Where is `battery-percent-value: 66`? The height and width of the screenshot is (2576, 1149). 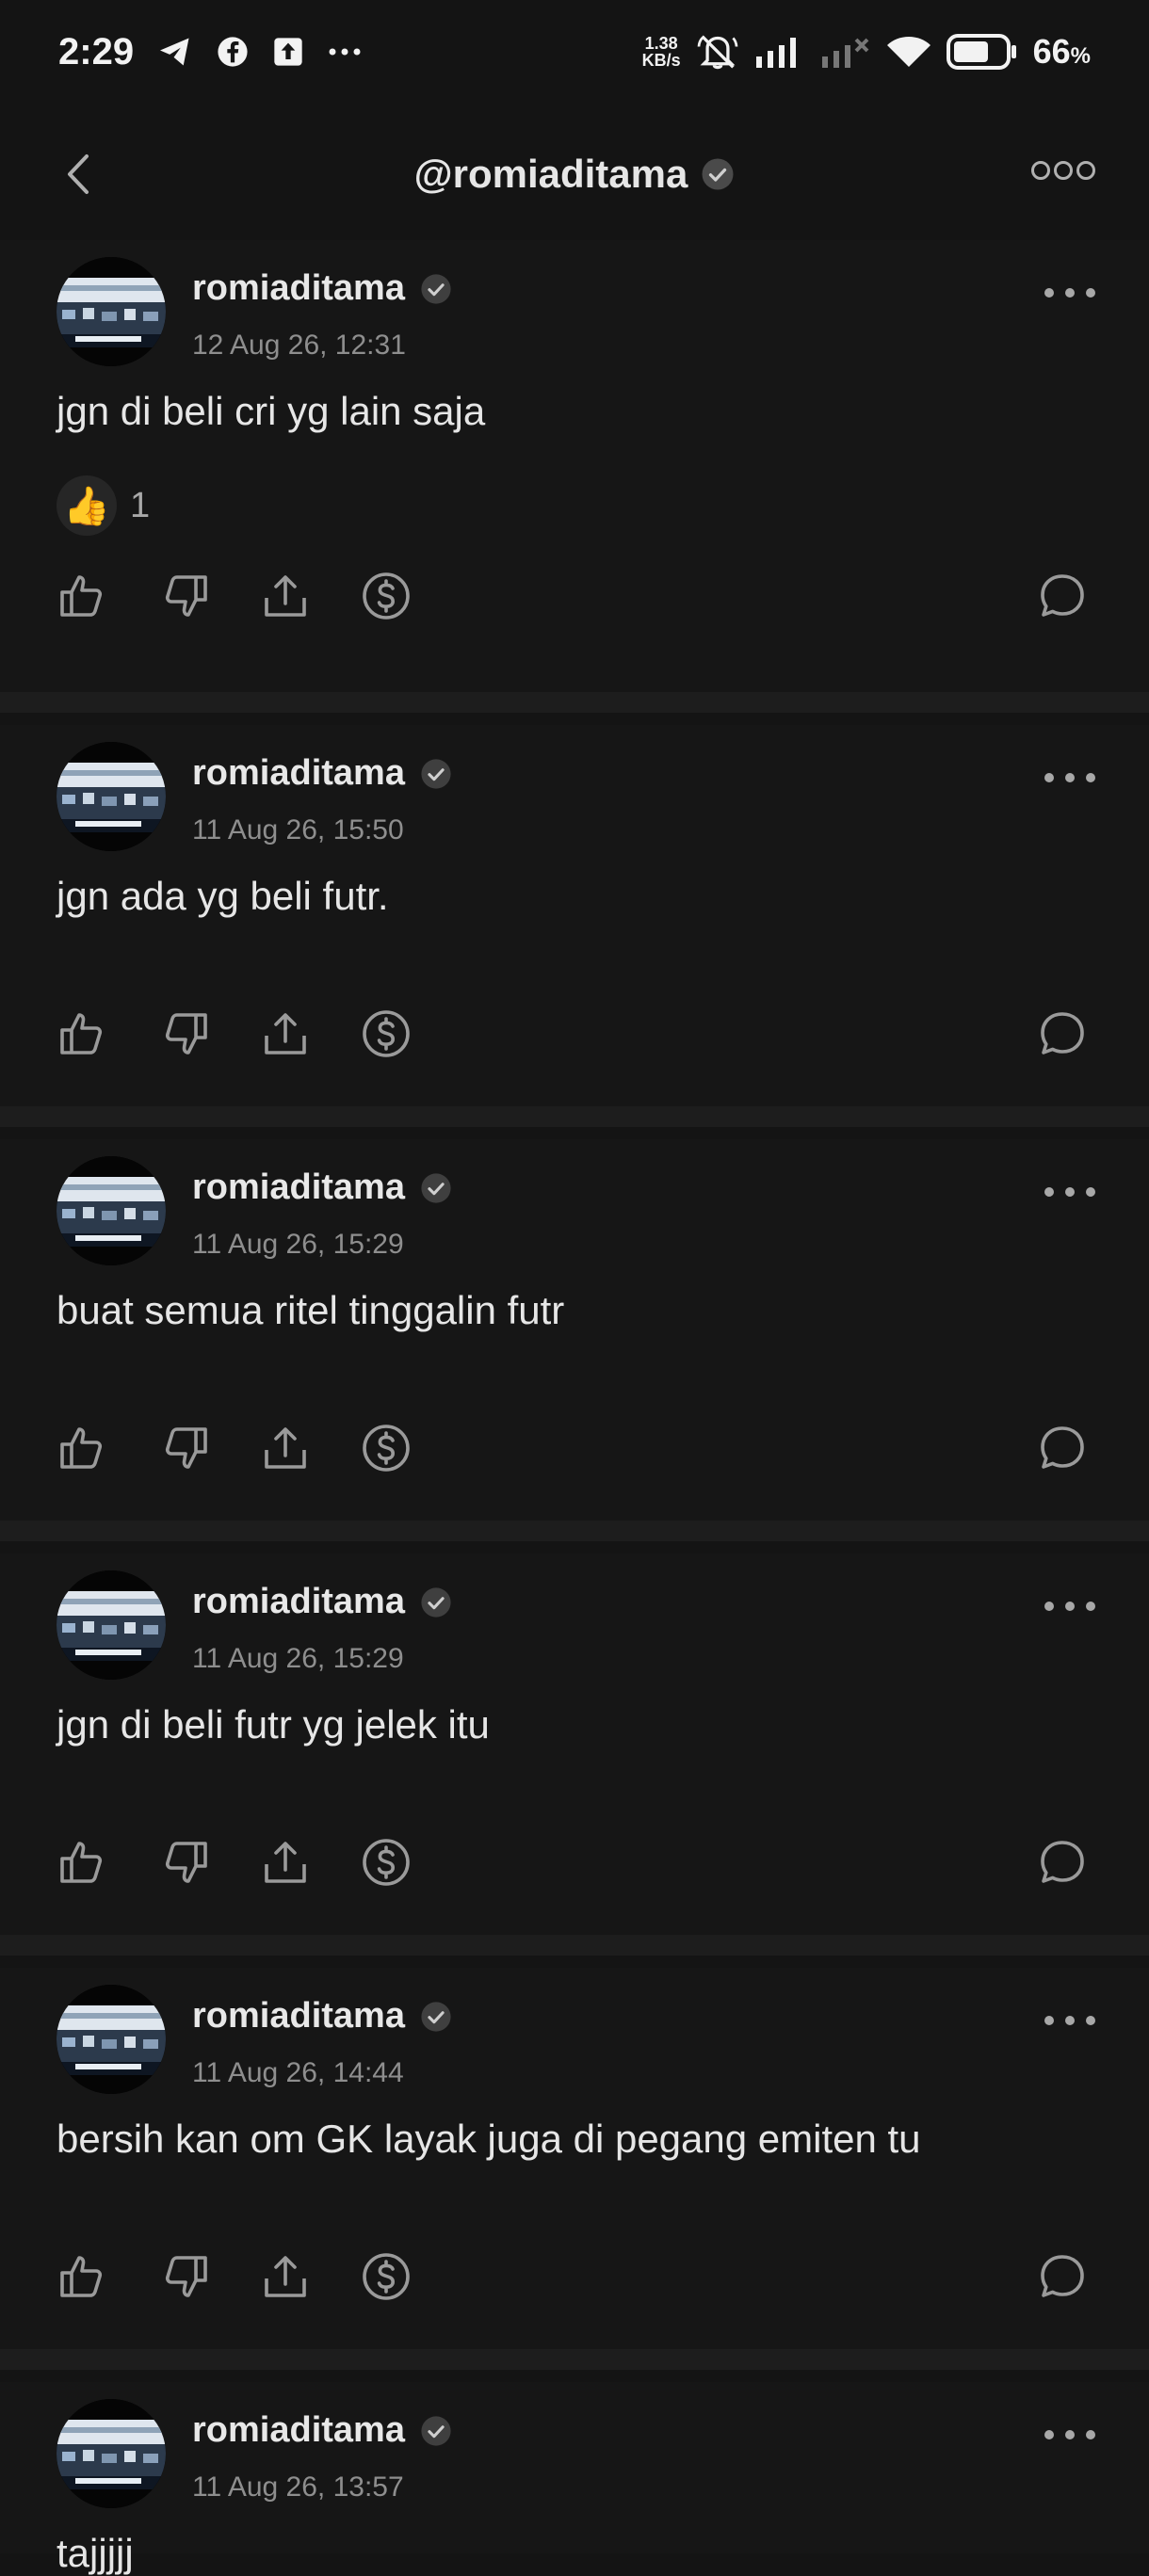 battery-percent-value: 66 is located at coordinates (1051, 51).